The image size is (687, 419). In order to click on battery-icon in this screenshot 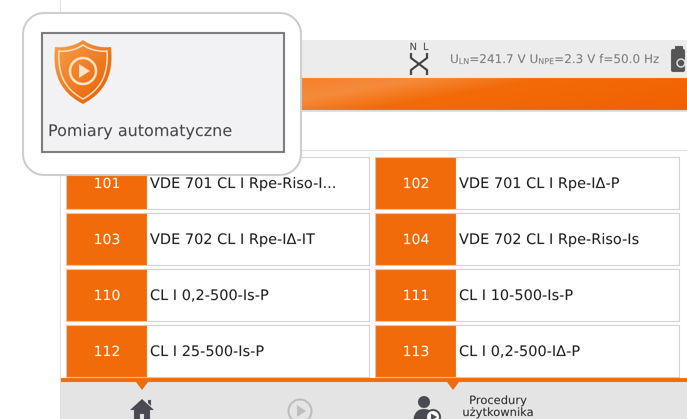, I will do `click(678, 59)`.